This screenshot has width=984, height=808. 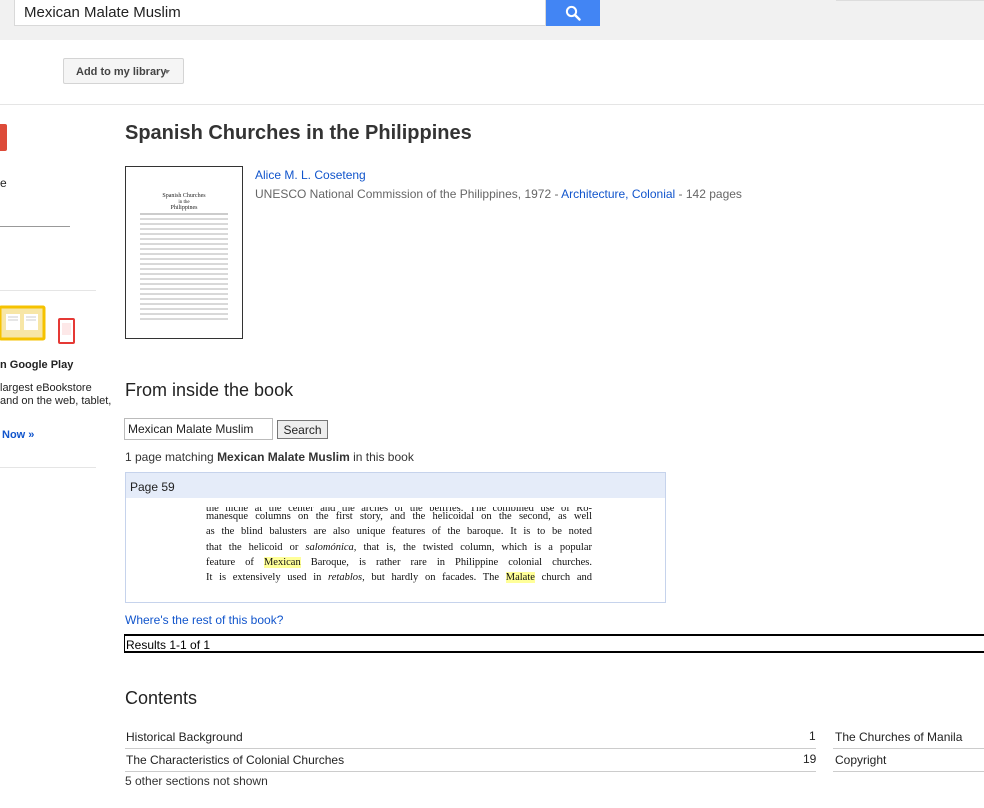 What do you see at coordinates (161, 698) in the screenshot?
I see `contents-heading: Contents` at bounding box center [161, 698].